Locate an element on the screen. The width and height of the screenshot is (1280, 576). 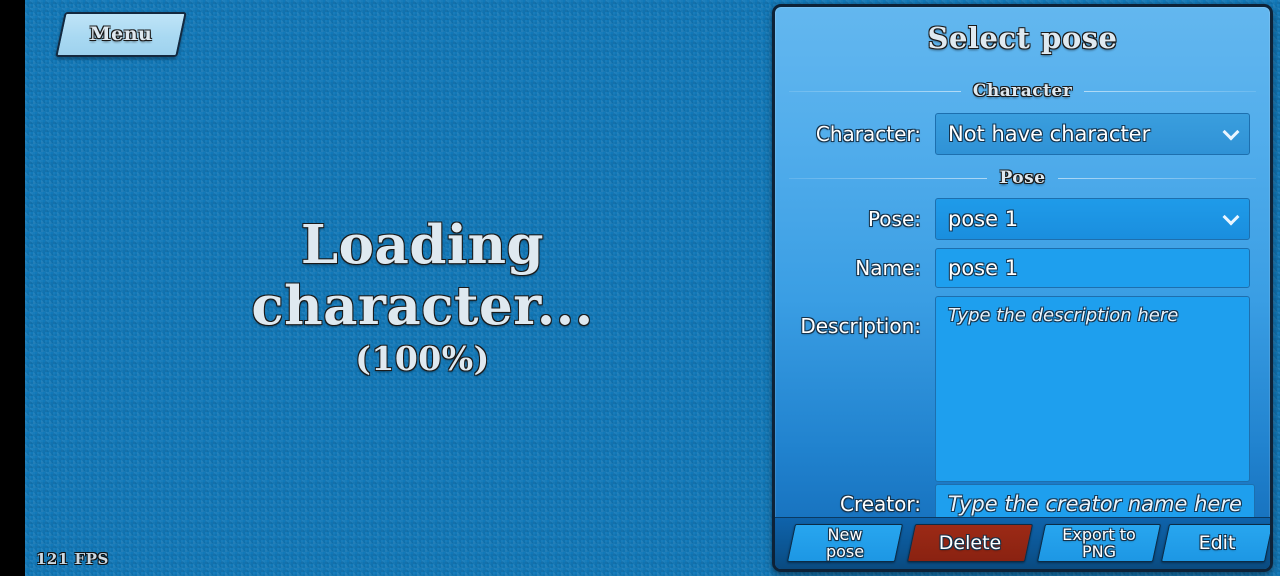
row-character: Character: Not have character is located at coordinates (1022, 134).